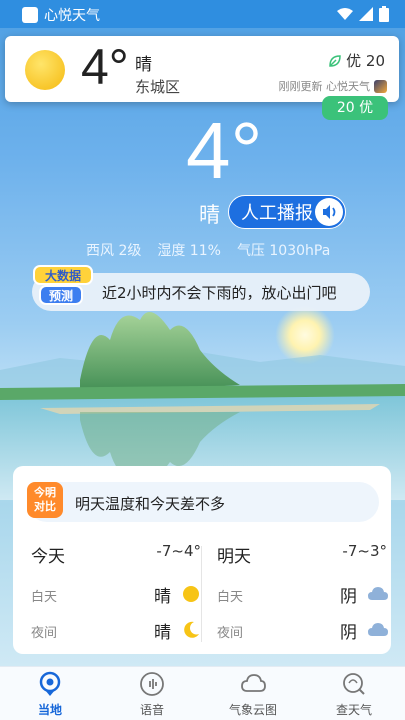 The height and width of the screenshot is (720, 405). Describe the element at coordinates (61, 295) in the screenshot. I see `prediction-badge-line2: 预测` at that location.